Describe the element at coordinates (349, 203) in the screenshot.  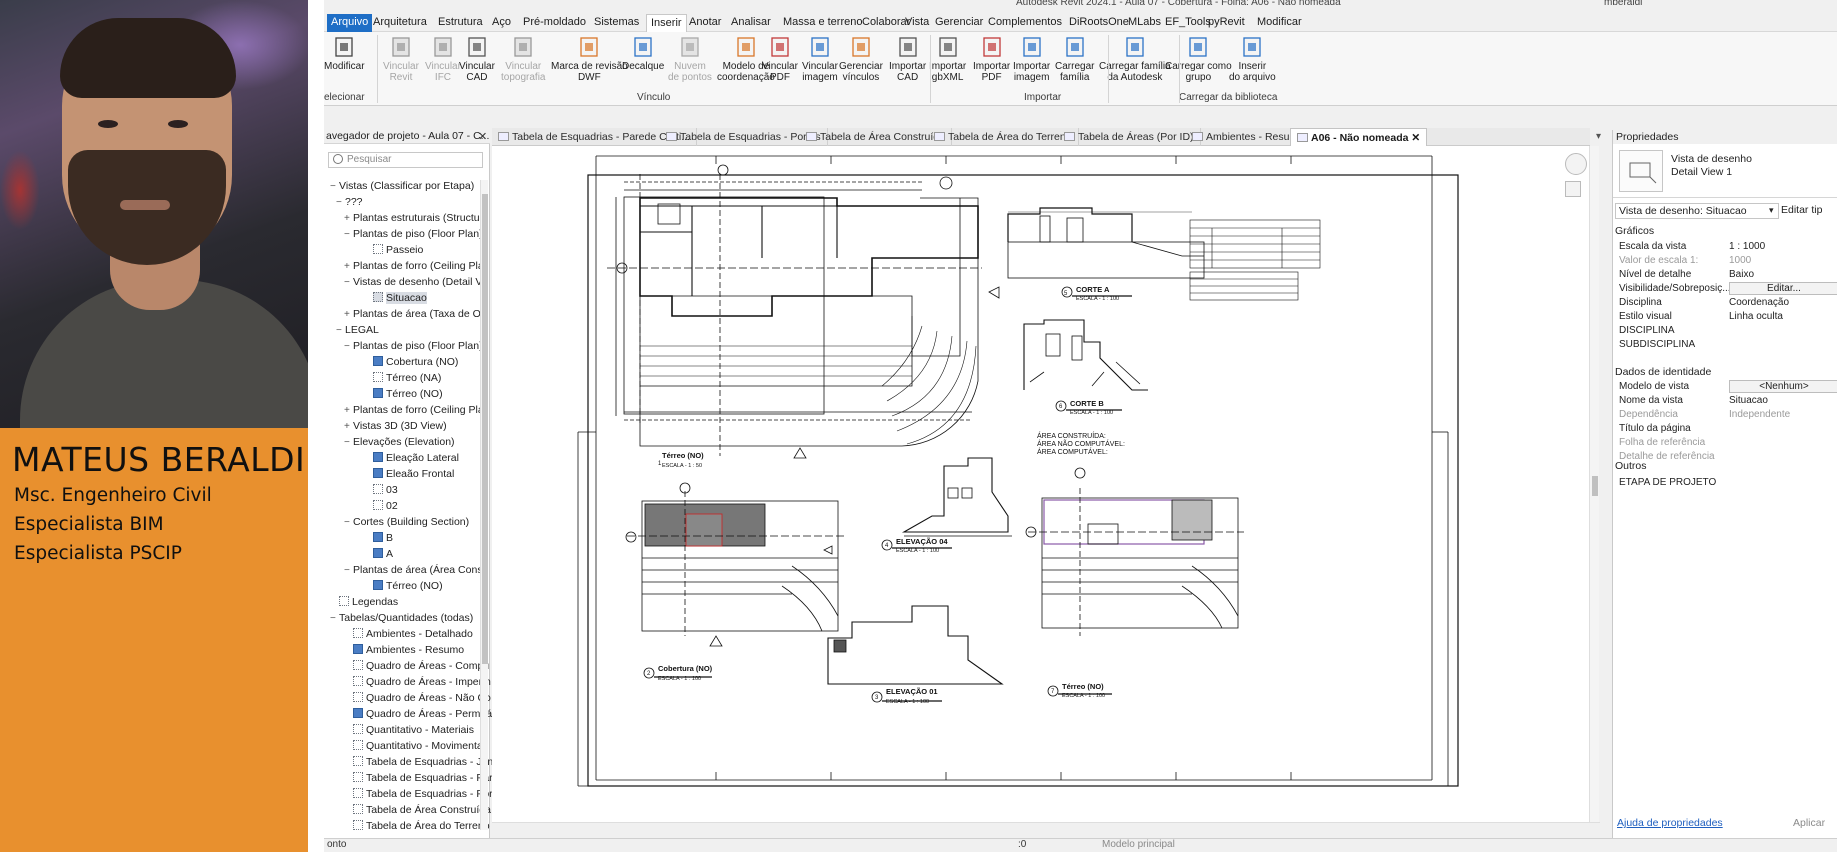
I see `browser-tree-item: −???` at that location.